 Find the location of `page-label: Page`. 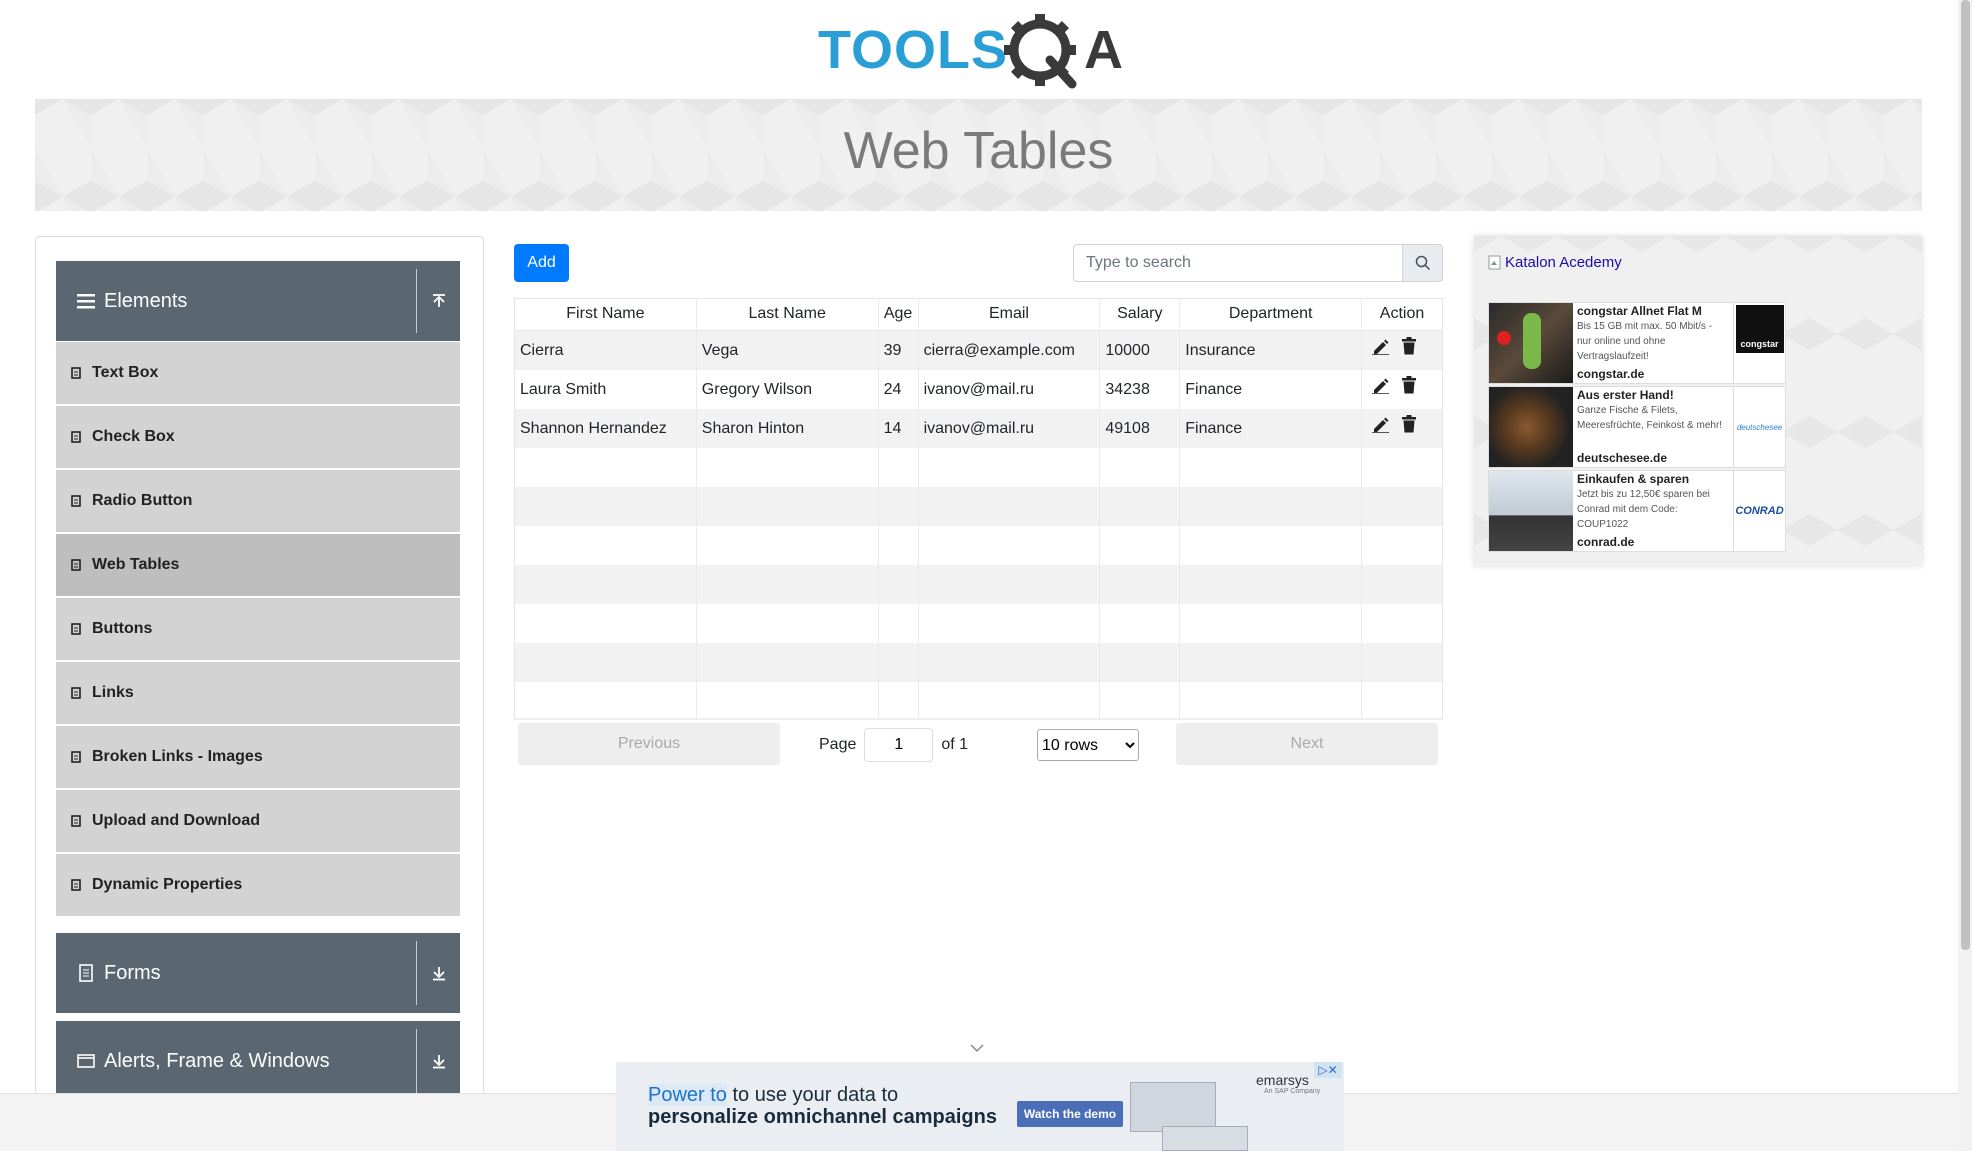

page-label: Page is located at coordinates (838, 744).